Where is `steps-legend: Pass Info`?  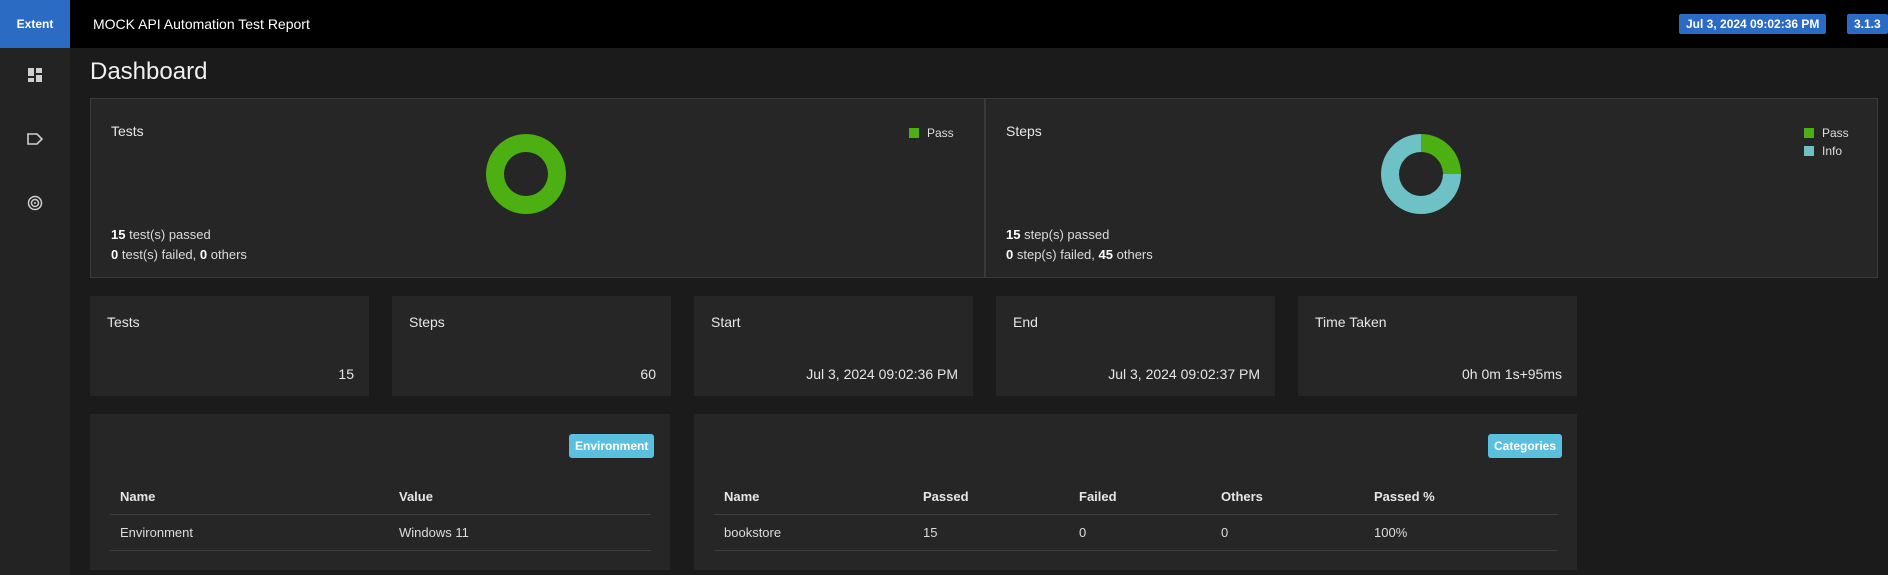
steps-legend: Pass Info is located at coordinates (1826, 142).